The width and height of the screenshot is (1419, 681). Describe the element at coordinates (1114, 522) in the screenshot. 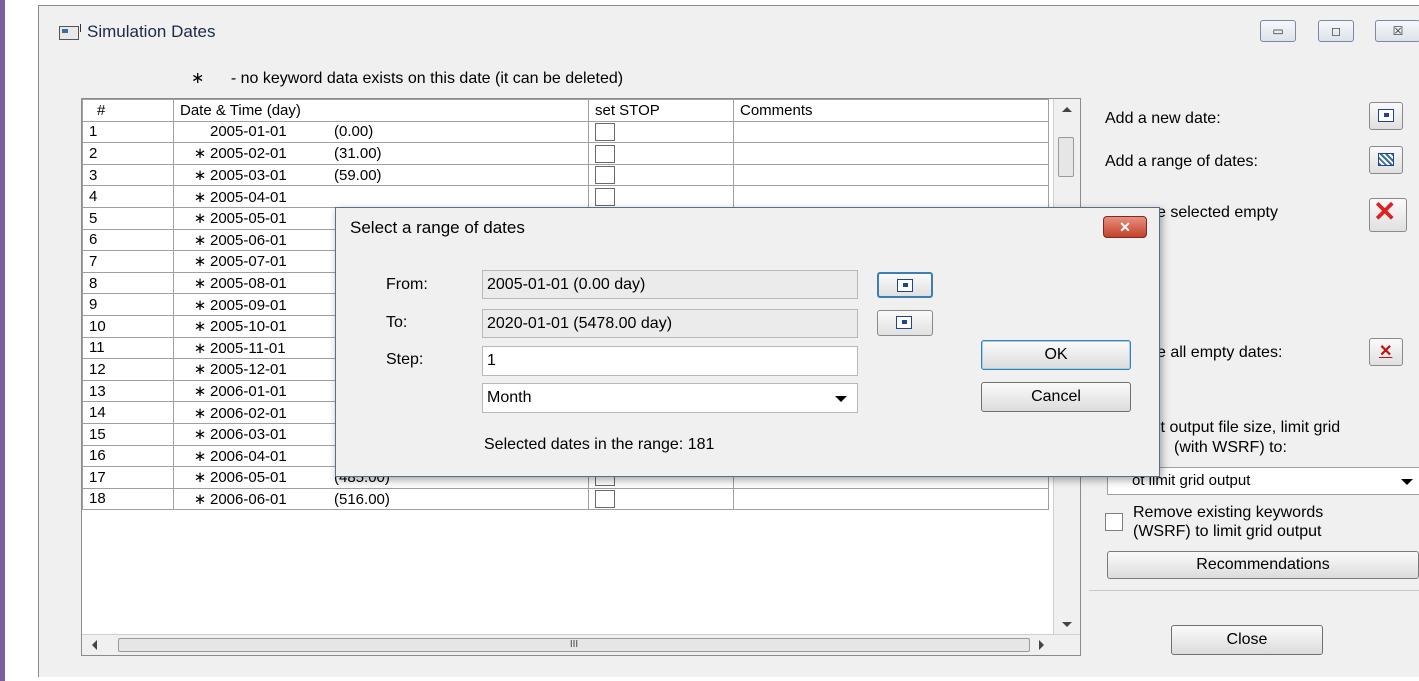

I see `remove-keywords-checkbox` at that location.